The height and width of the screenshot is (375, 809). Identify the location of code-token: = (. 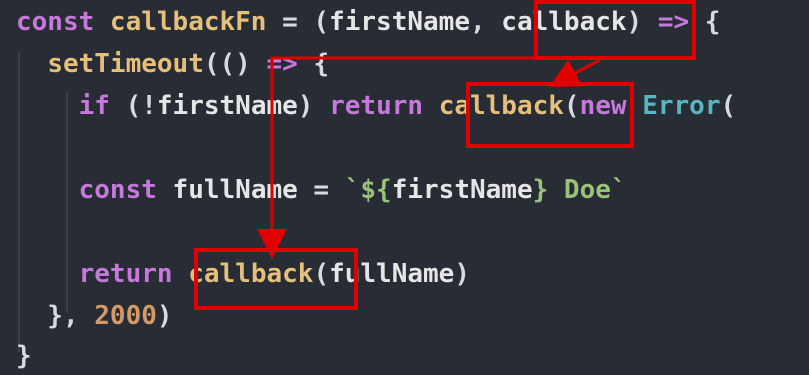
(298, 22).